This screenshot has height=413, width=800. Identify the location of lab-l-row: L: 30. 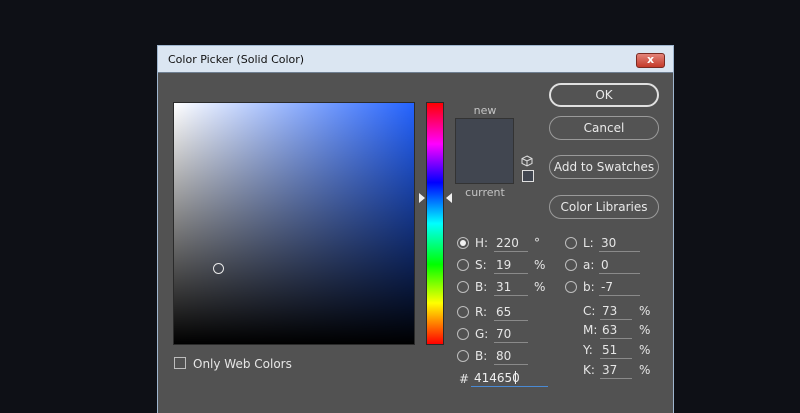
(605, 243).